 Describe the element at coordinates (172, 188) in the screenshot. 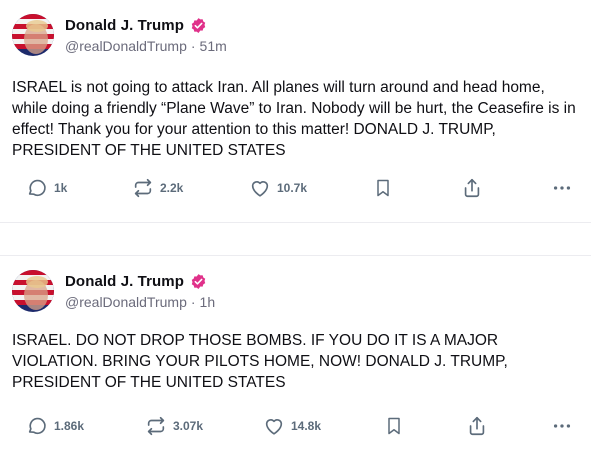

I see `repost-count: 2.2k` at that location.